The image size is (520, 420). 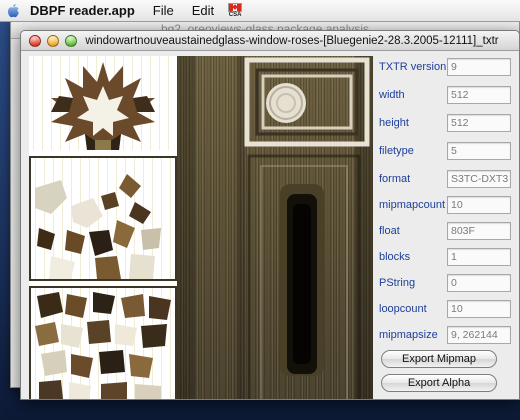 What do you see at coordinates (203, 11) in the screenshot?
I see `edit-menu: Edit` at bounding box center [203, 11].